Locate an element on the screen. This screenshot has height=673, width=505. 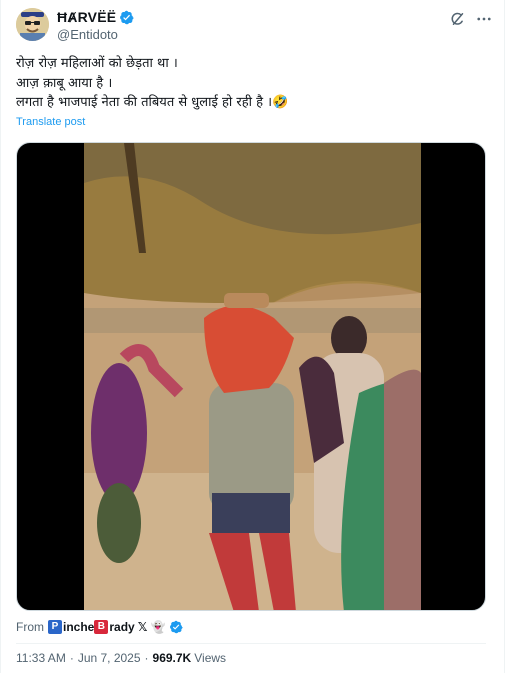
views-label: Views is located at coordinates (210, 658).